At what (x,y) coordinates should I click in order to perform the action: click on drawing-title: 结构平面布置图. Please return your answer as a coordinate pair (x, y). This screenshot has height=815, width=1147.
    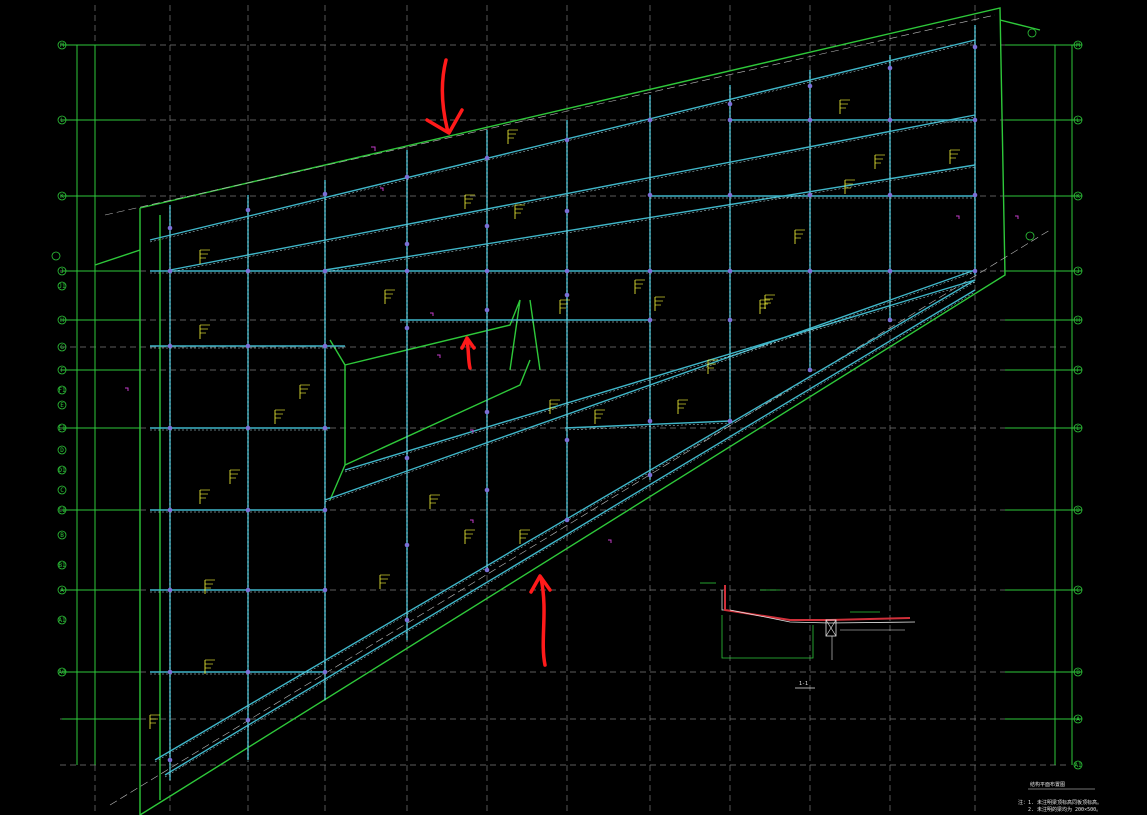
    Looking at the image, I should click on (1047, 784).